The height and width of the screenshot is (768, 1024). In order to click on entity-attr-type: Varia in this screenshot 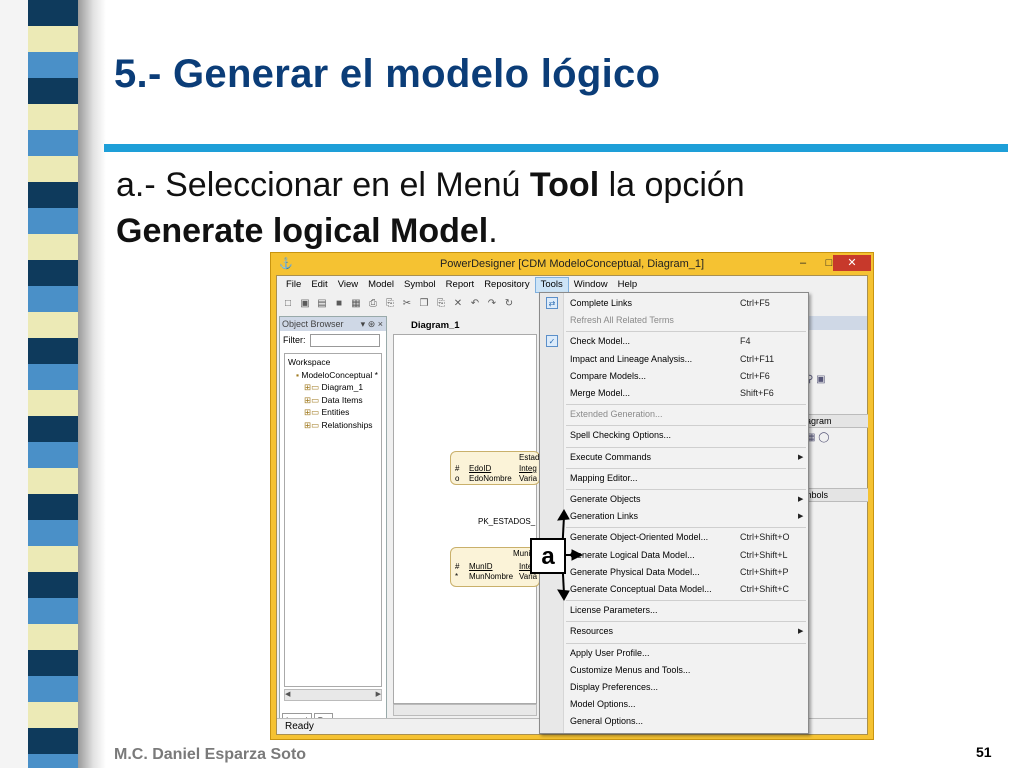, I will do `click(528, 478)`.